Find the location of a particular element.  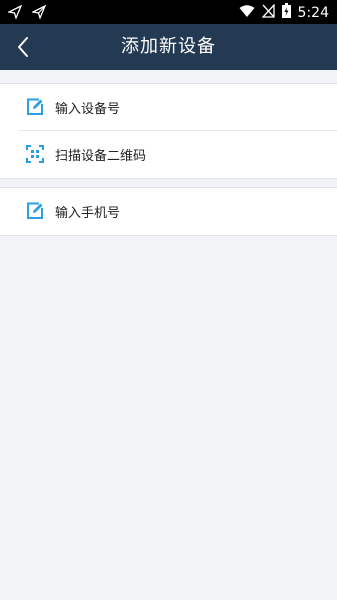

page-title: 添加新设备 is located at coordinates (168, 46).